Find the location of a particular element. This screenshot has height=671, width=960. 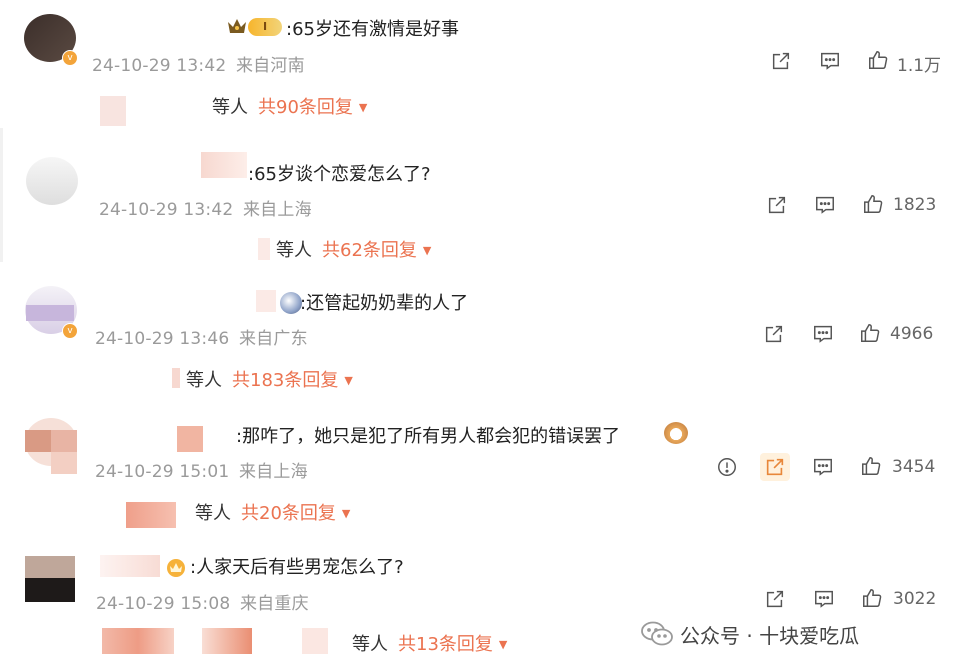

comment-meta: 24-10-29 13:46 来自广东 is located at coordinates (201, 336).